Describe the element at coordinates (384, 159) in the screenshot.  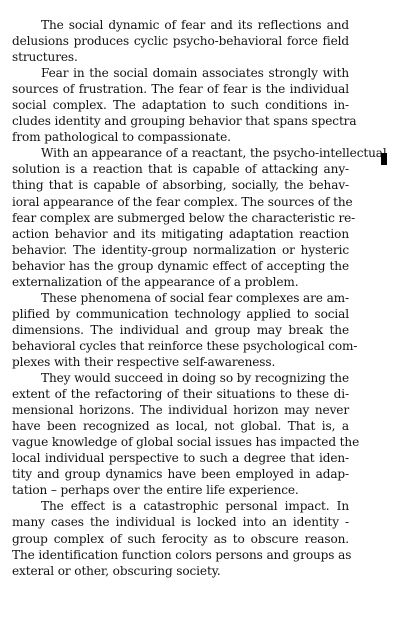
I see `overfull-box-marker` at that location.